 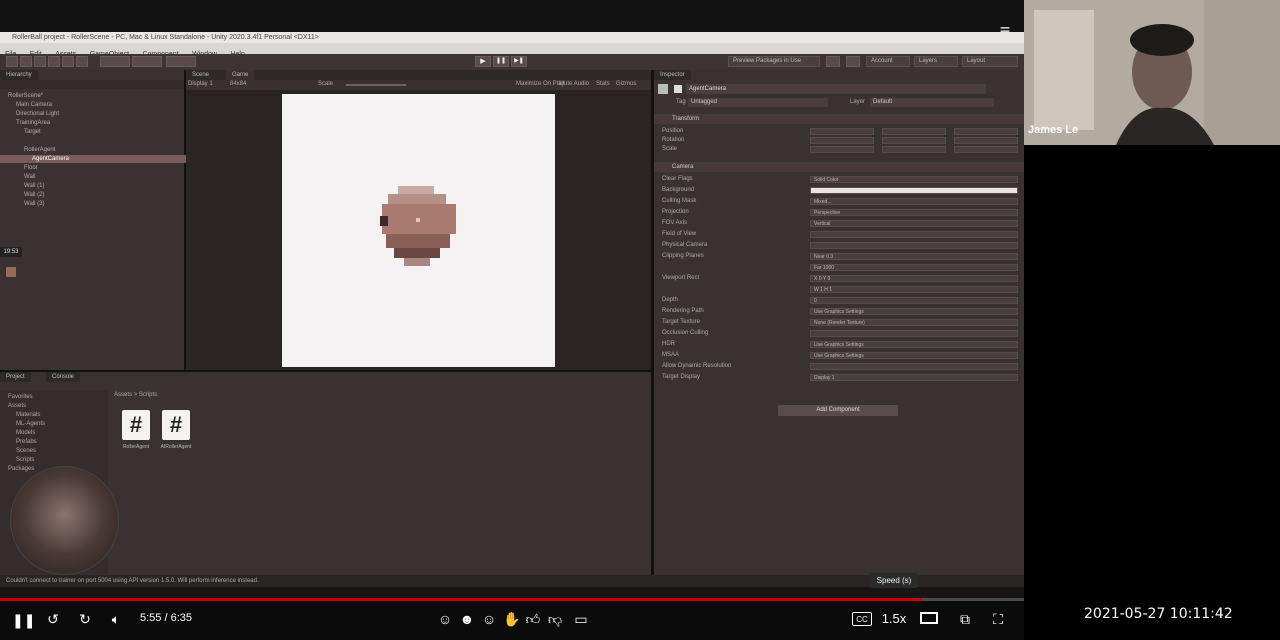 What do you see at coordinates (914, 300) in the screenshot?
I see `camera-field: 0` at bounding box center [914, 300].